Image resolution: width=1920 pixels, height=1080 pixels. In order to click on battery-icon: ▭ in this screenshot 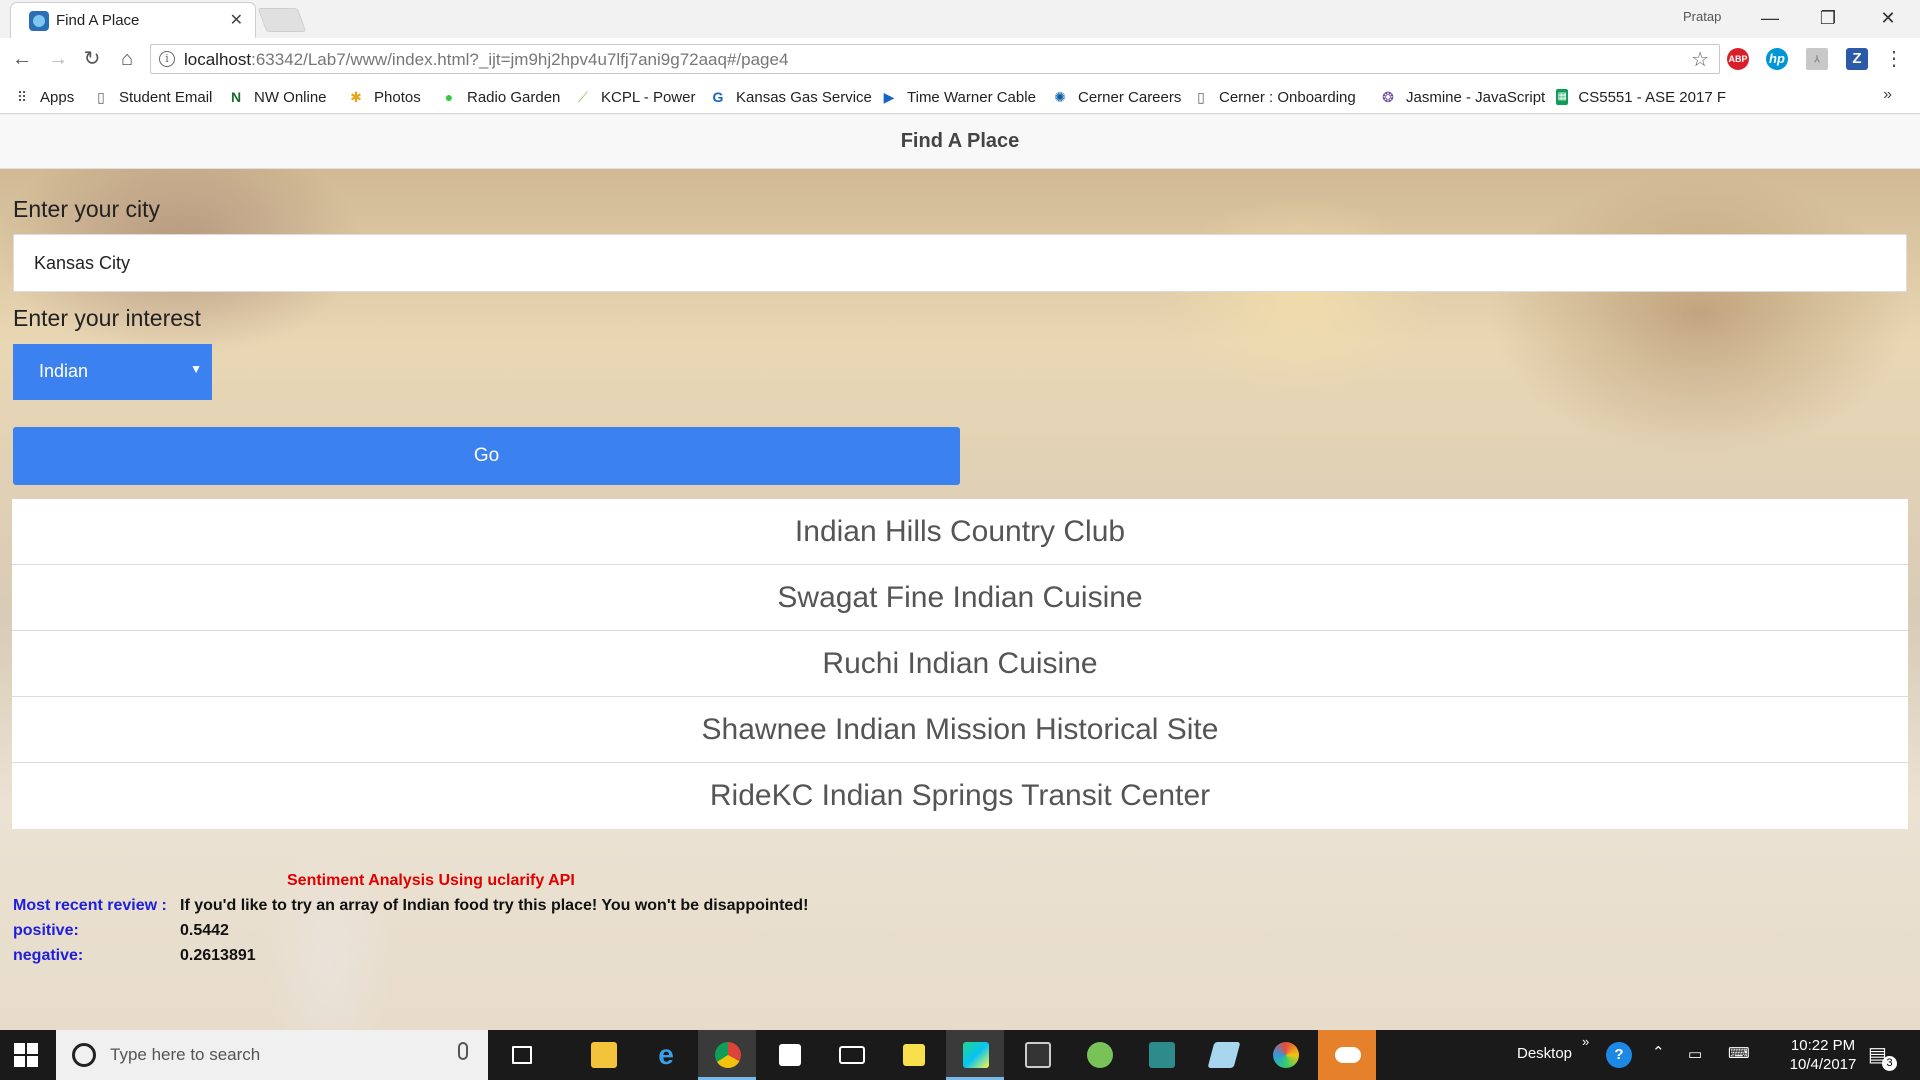, I will do `click(1695, 1054)`.